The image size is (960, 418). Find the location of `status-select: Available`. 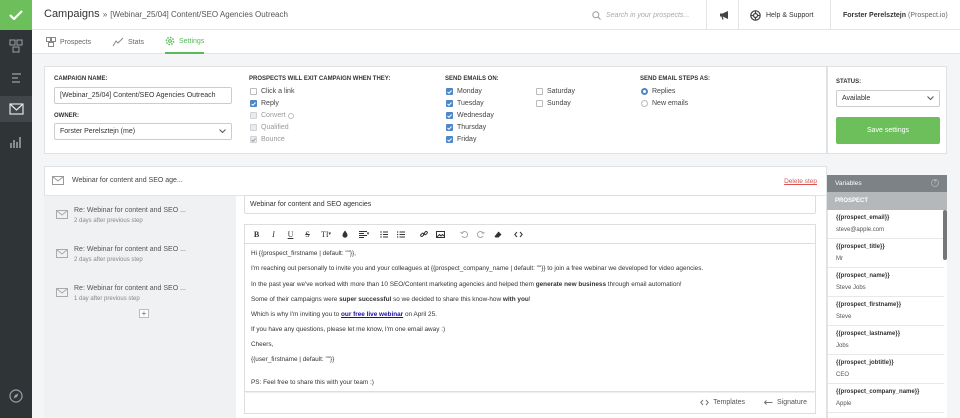

status-select: Available is located at coordinates (888, 98).